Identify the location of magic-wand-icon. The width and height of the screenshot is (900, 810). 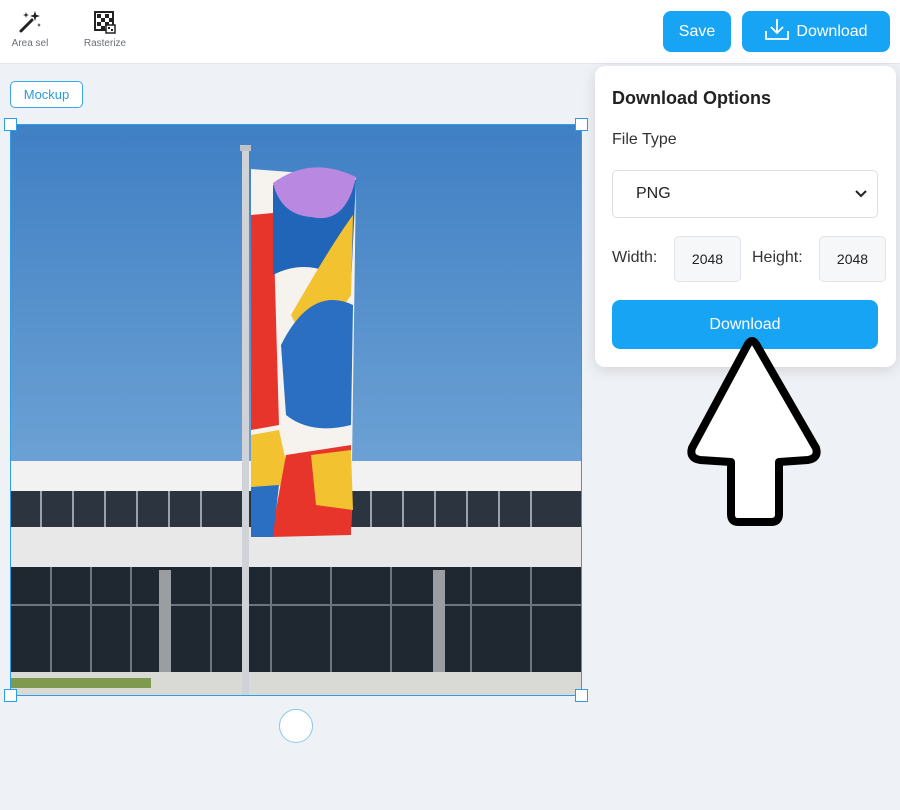
(30, 22).